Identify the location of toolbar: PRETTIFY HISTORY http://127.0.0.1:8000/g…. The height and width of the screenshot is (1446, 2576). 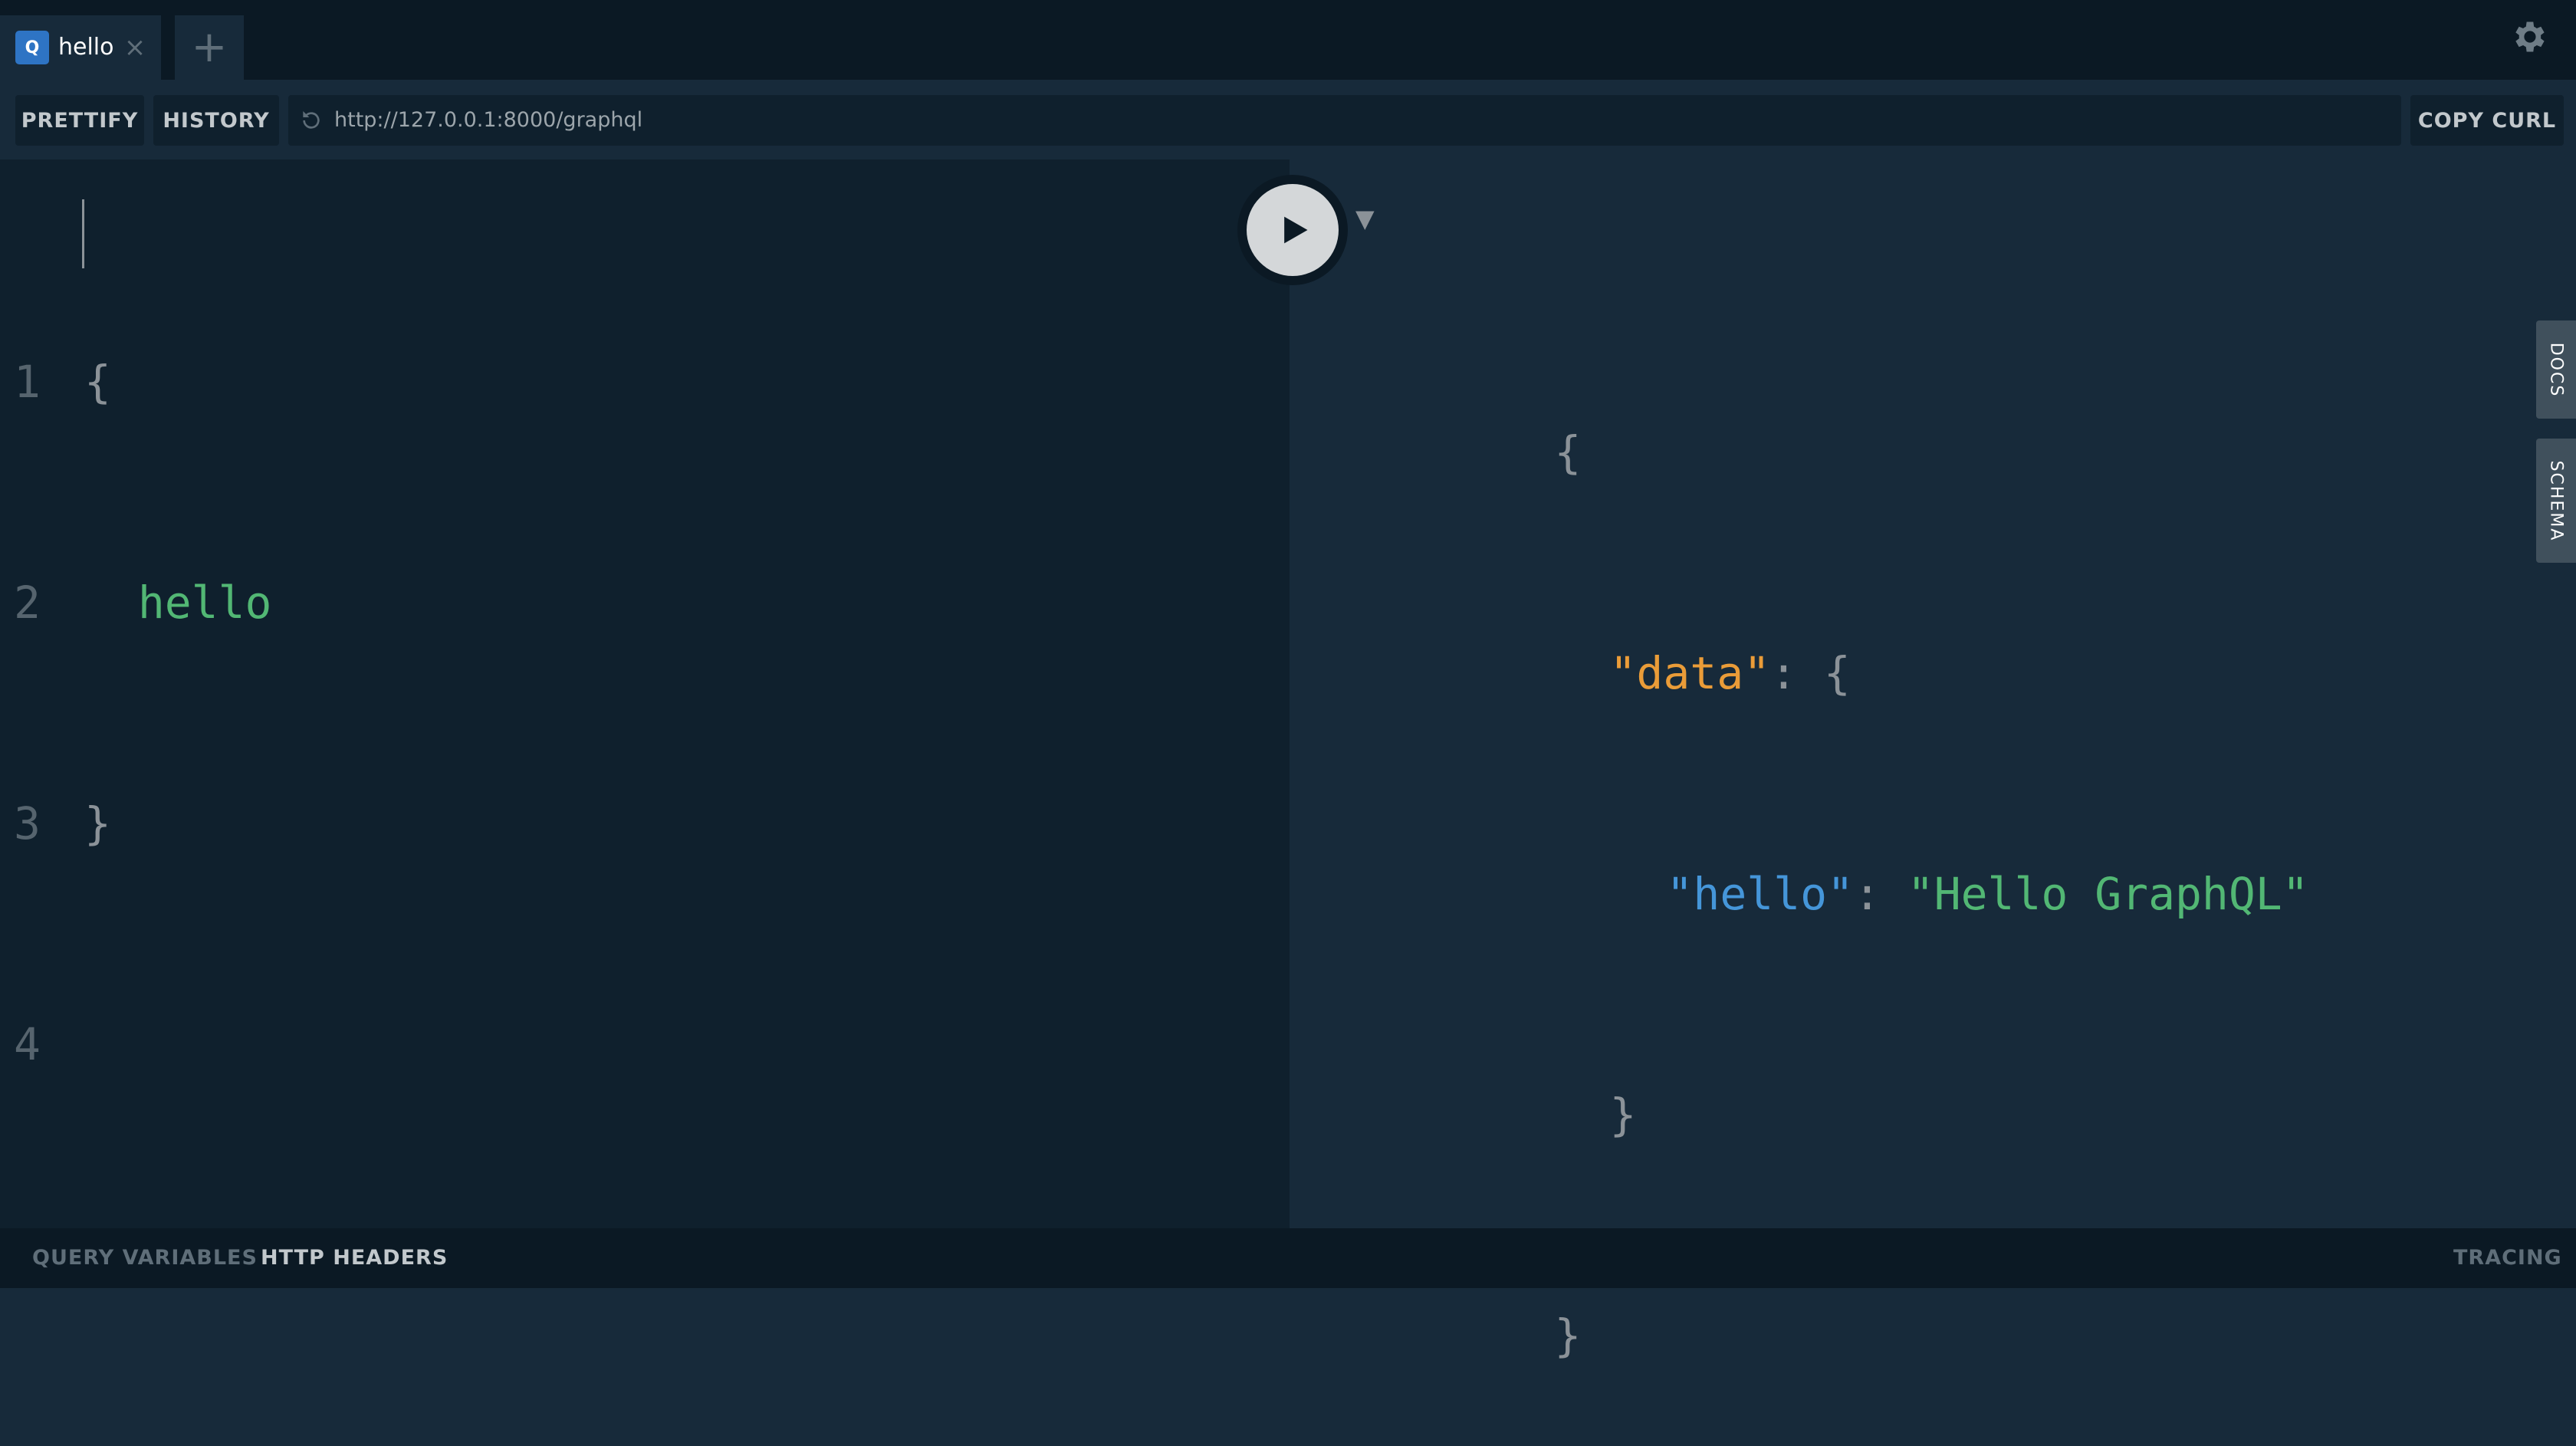
(1288, 120).